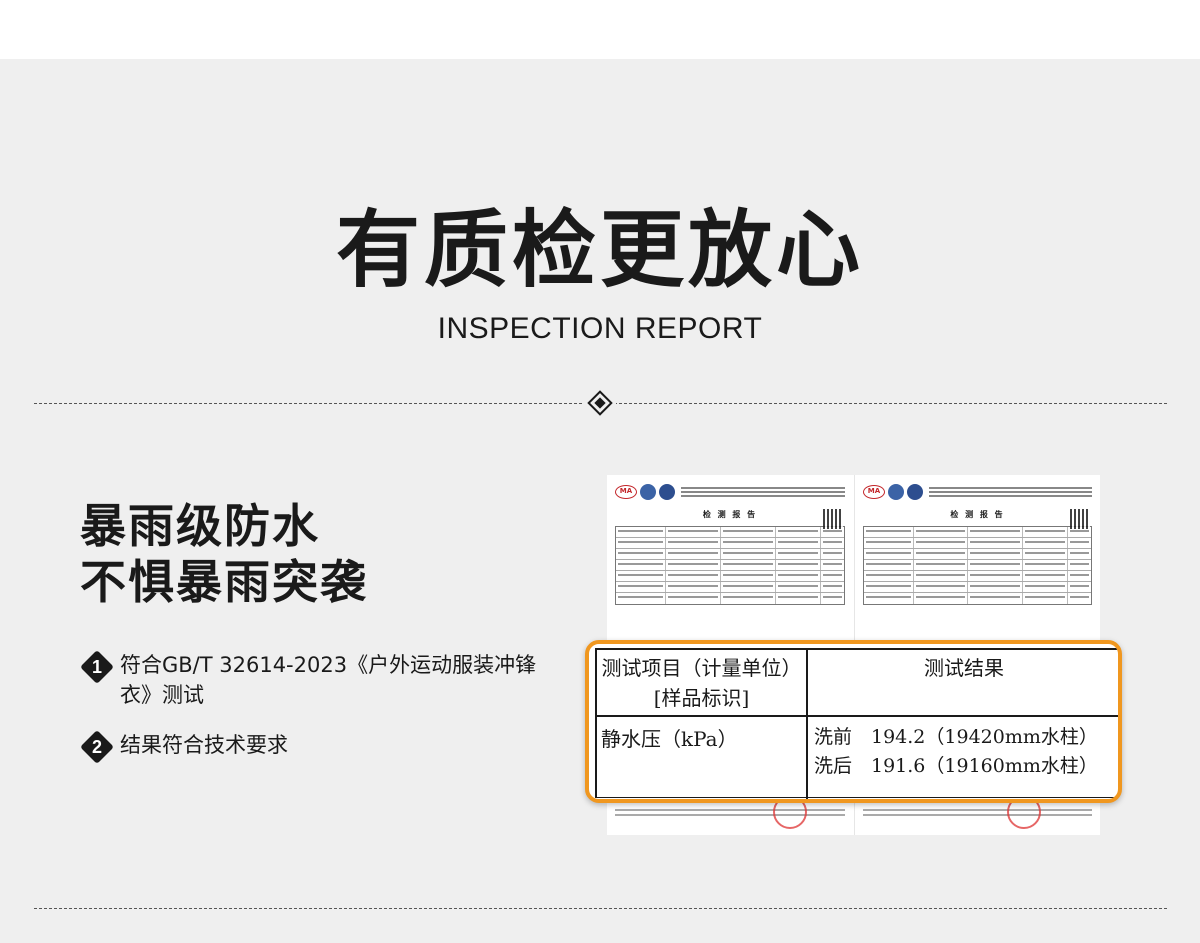 Image resolution: width=1200 pixels, height=943 pixels. What do you see at coordinates (97, 667) in the screenshot?
I see `number-badge-icon: 1` at bounding box center [97, 667].